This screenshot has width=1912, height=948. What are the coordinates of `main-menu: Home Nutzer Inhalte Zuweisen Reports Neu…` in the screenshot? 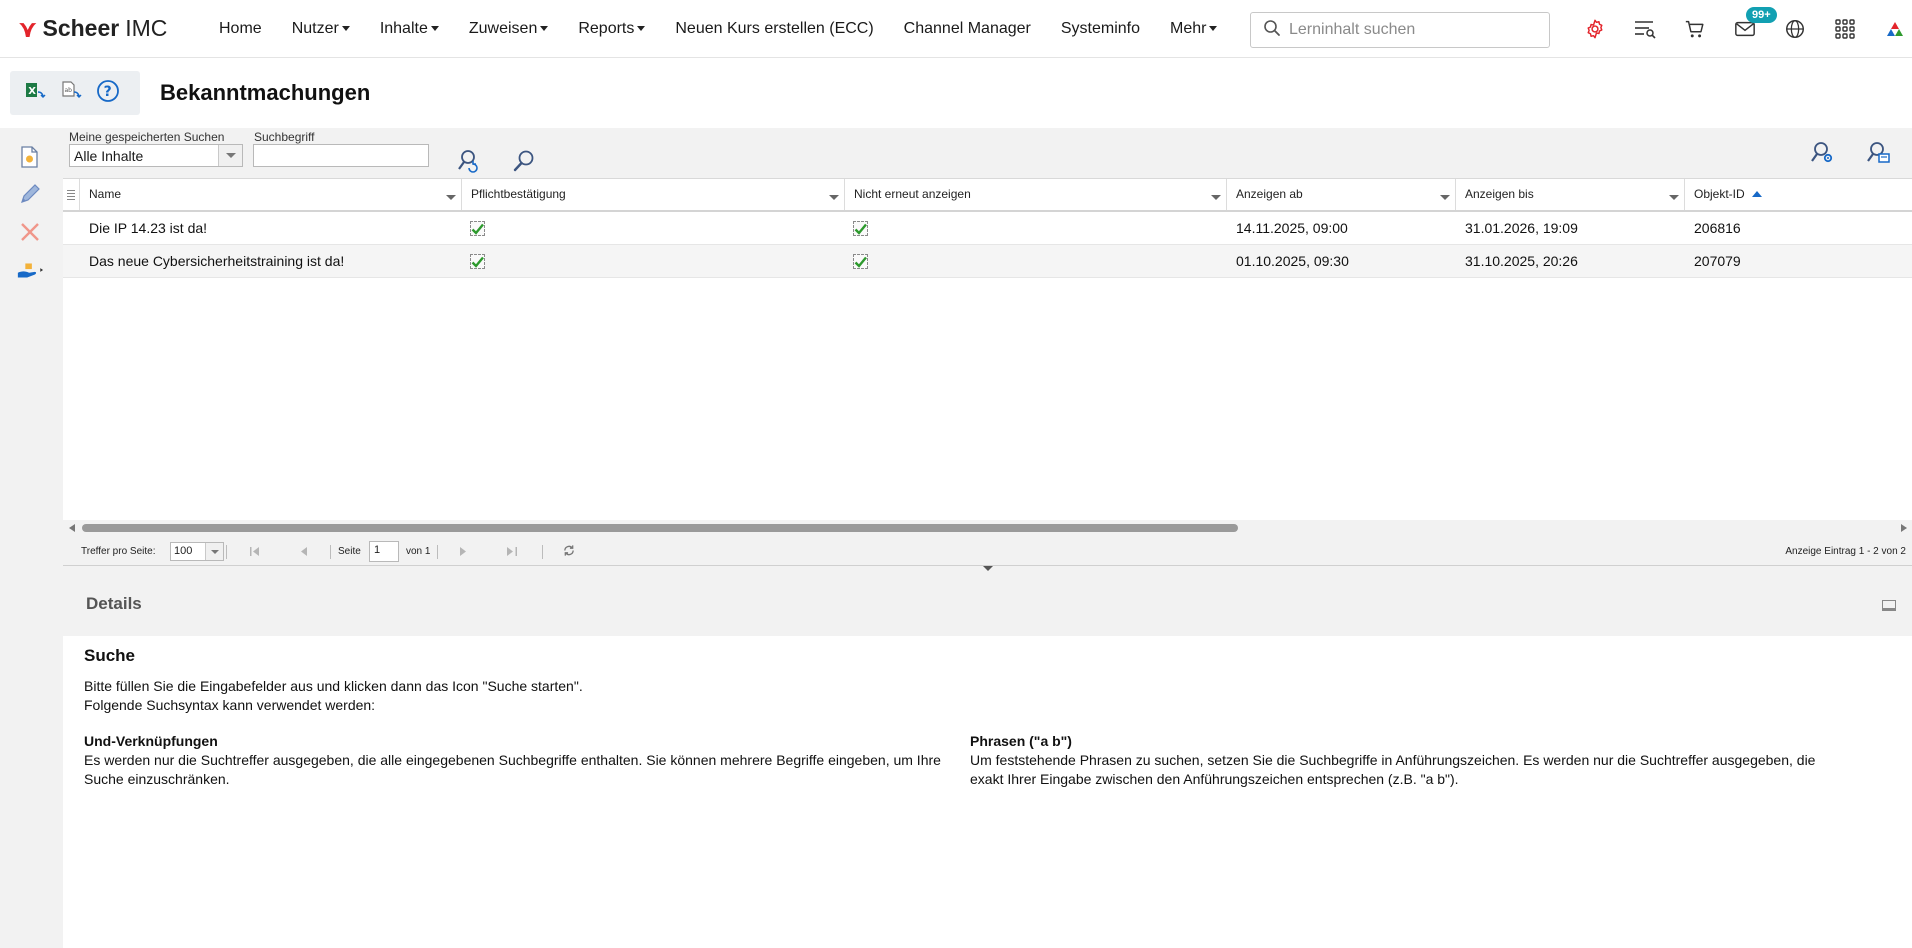 It's located at (718, 29).